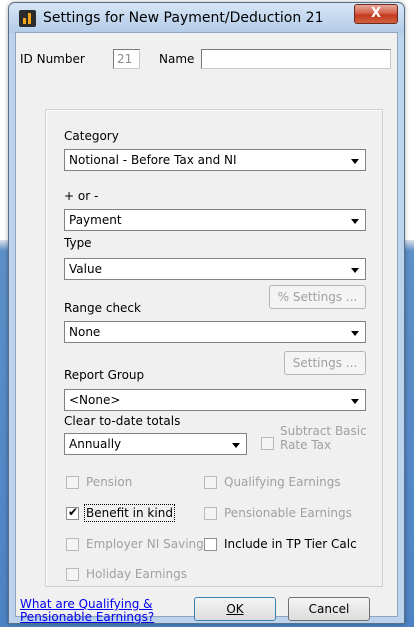 This screenshot has width=414, height=627. Describe the element at coordinates (95, 220) in the screenshot. I see `sign-value: Payment` at that location.